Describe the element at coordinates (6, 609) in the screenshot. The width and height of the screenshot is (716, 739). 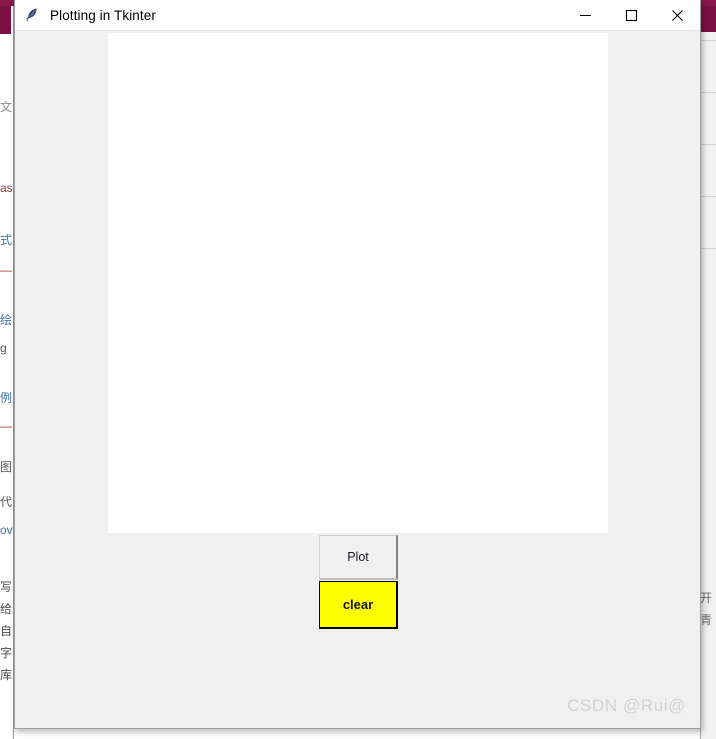
I see `background-text-fragment: 给` at that location.